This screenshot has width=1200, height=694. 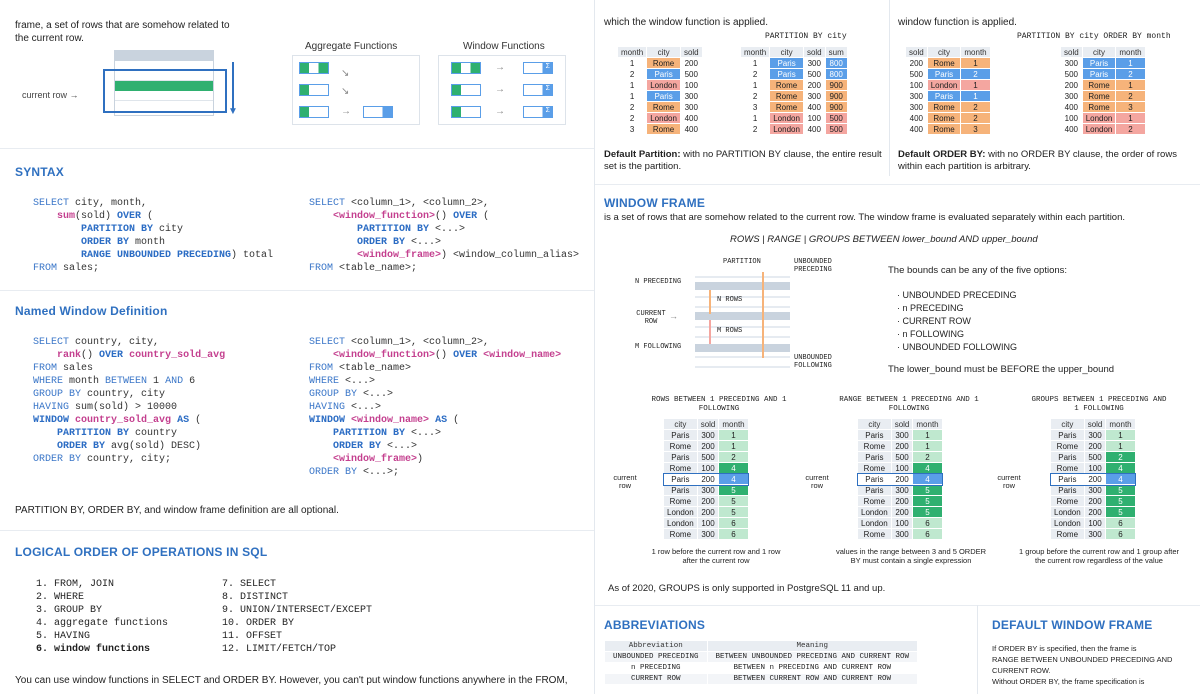 I want to click on table-header-row: sold city month, so click(x=948, y=52).